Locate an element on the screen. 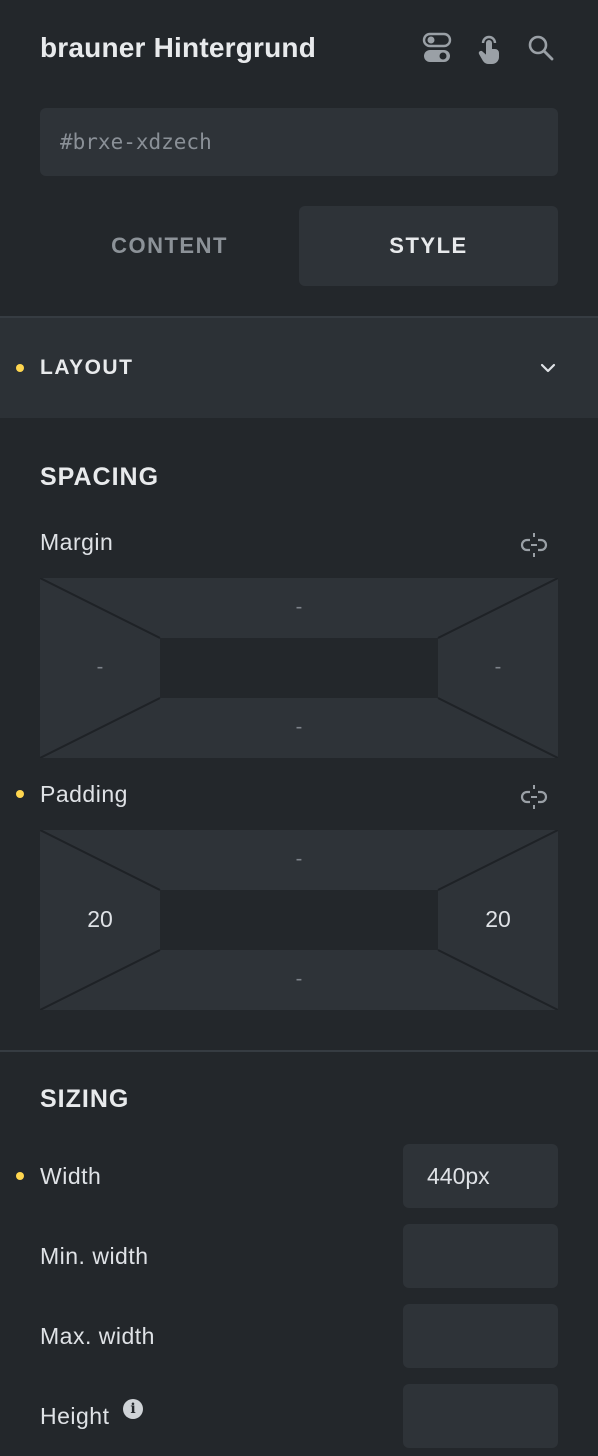 Image resolution: width=598 pixels, height=1456 pixels. margin-right-input: - is located at coordinates (498, 667).